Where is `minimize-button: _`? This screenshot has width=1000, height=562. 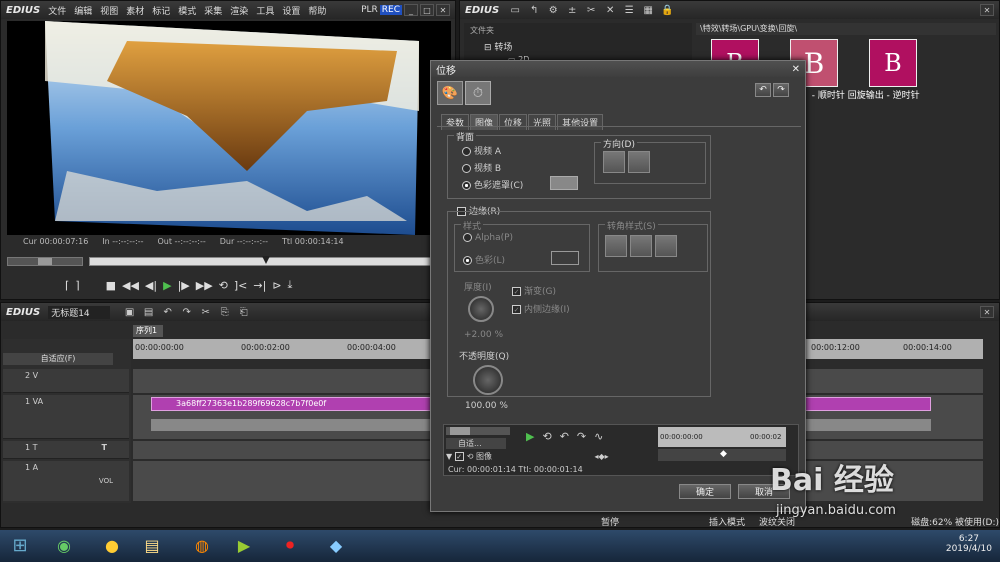
minimize-button: _ is located at coordinates (411, 10).